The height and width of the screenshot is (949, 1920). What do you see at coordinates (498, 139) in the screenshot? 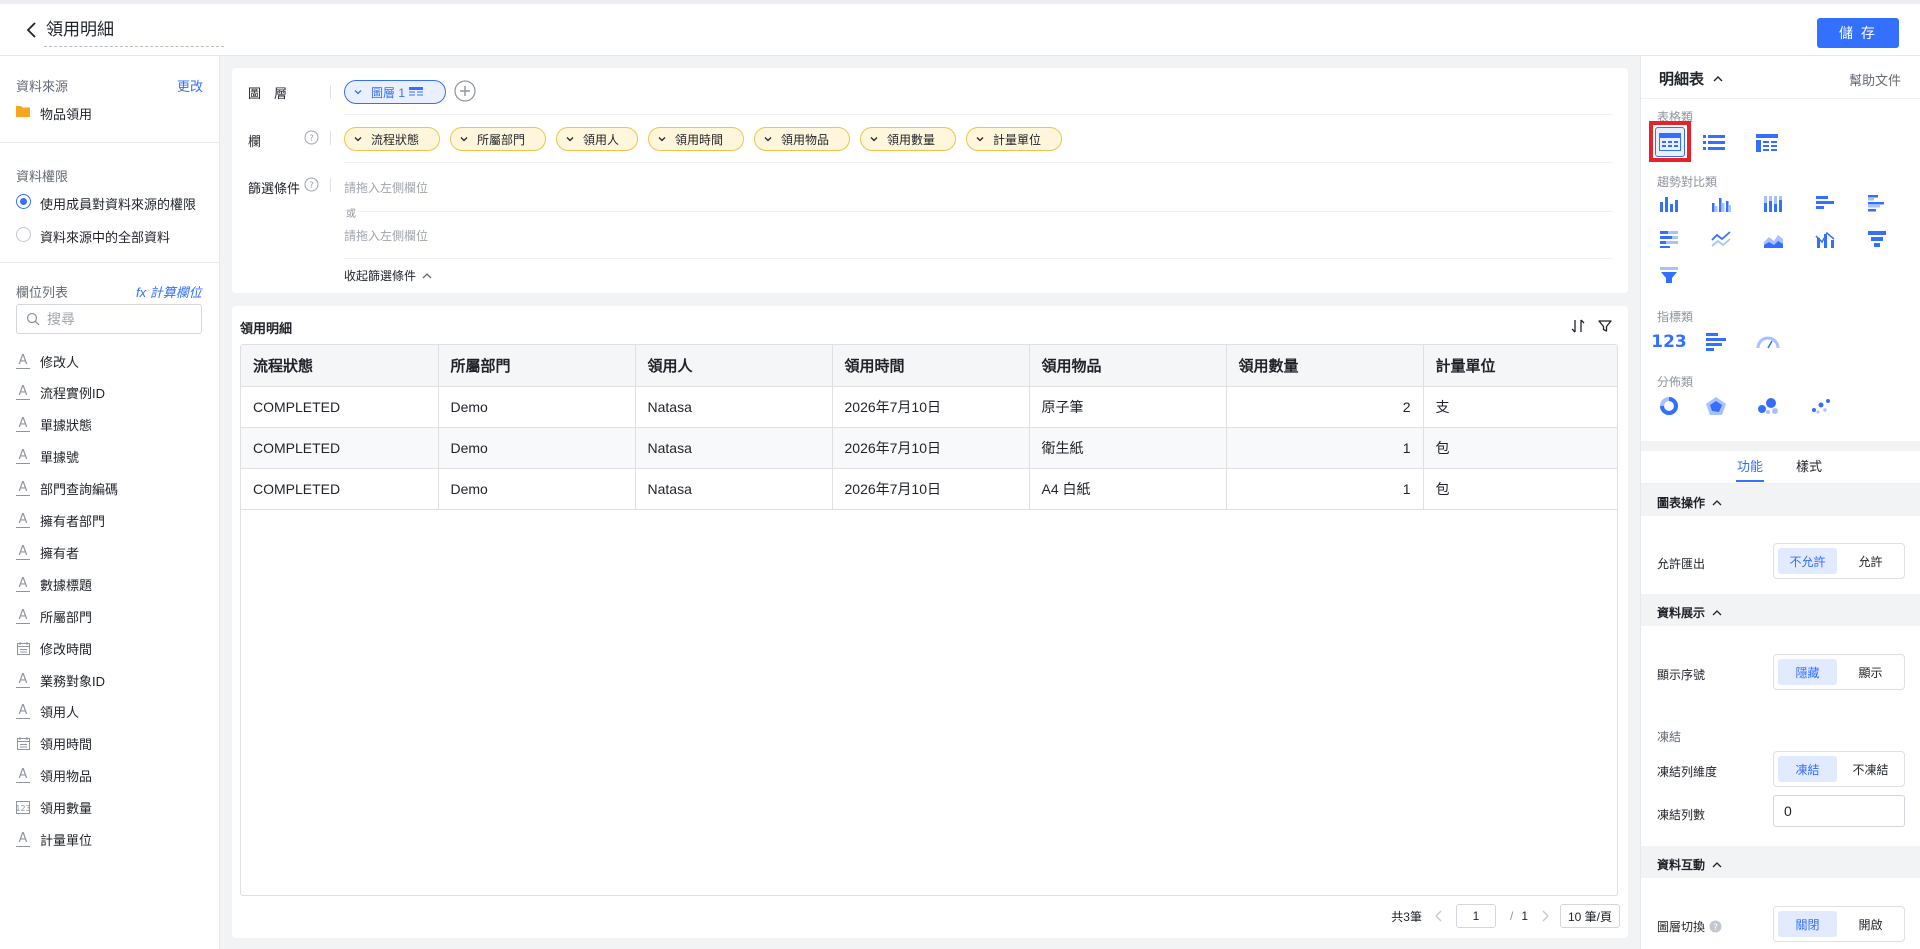
I see `column-pill: 所屬部門` at bounding box center [498, 139].